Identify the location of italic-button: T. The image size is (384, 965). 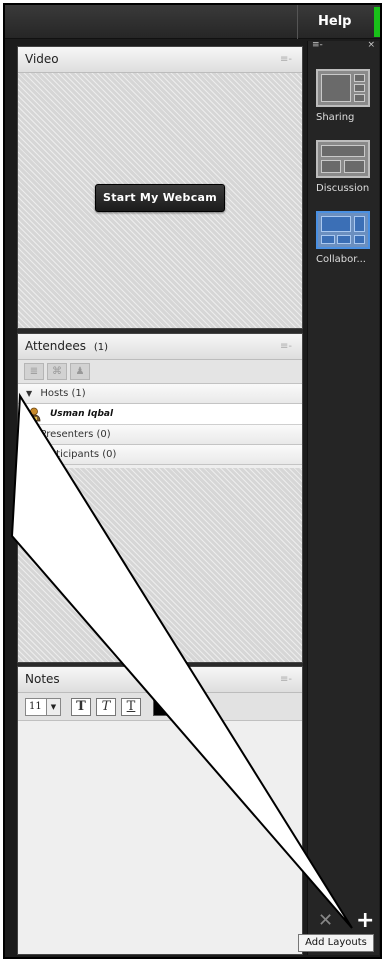
(106, 707).